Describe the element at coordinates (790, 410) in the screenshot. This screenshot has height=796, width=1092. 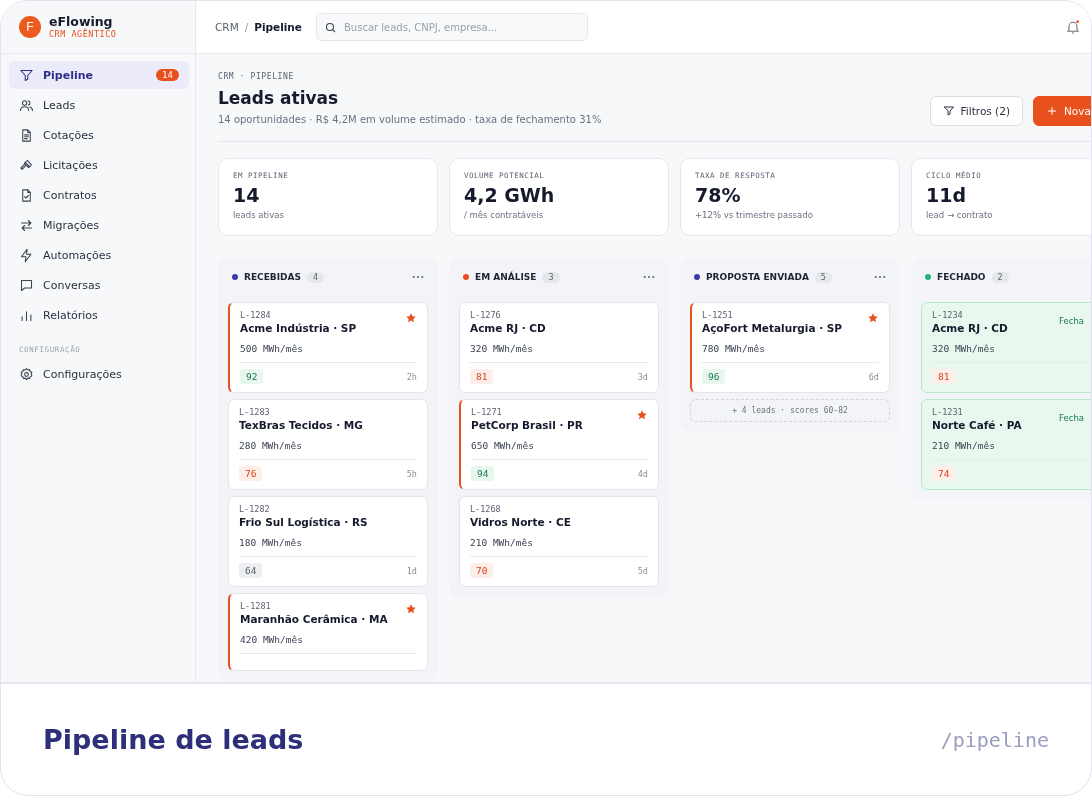
I see `more-leads-link: + 4 leads · scores 60-82` at that location.